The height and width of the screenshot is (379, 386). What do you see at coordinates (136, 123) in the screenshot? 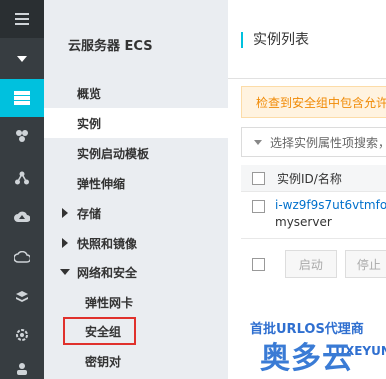
I see `nav-item-instances: 实例` at bounding box center [136, 123].